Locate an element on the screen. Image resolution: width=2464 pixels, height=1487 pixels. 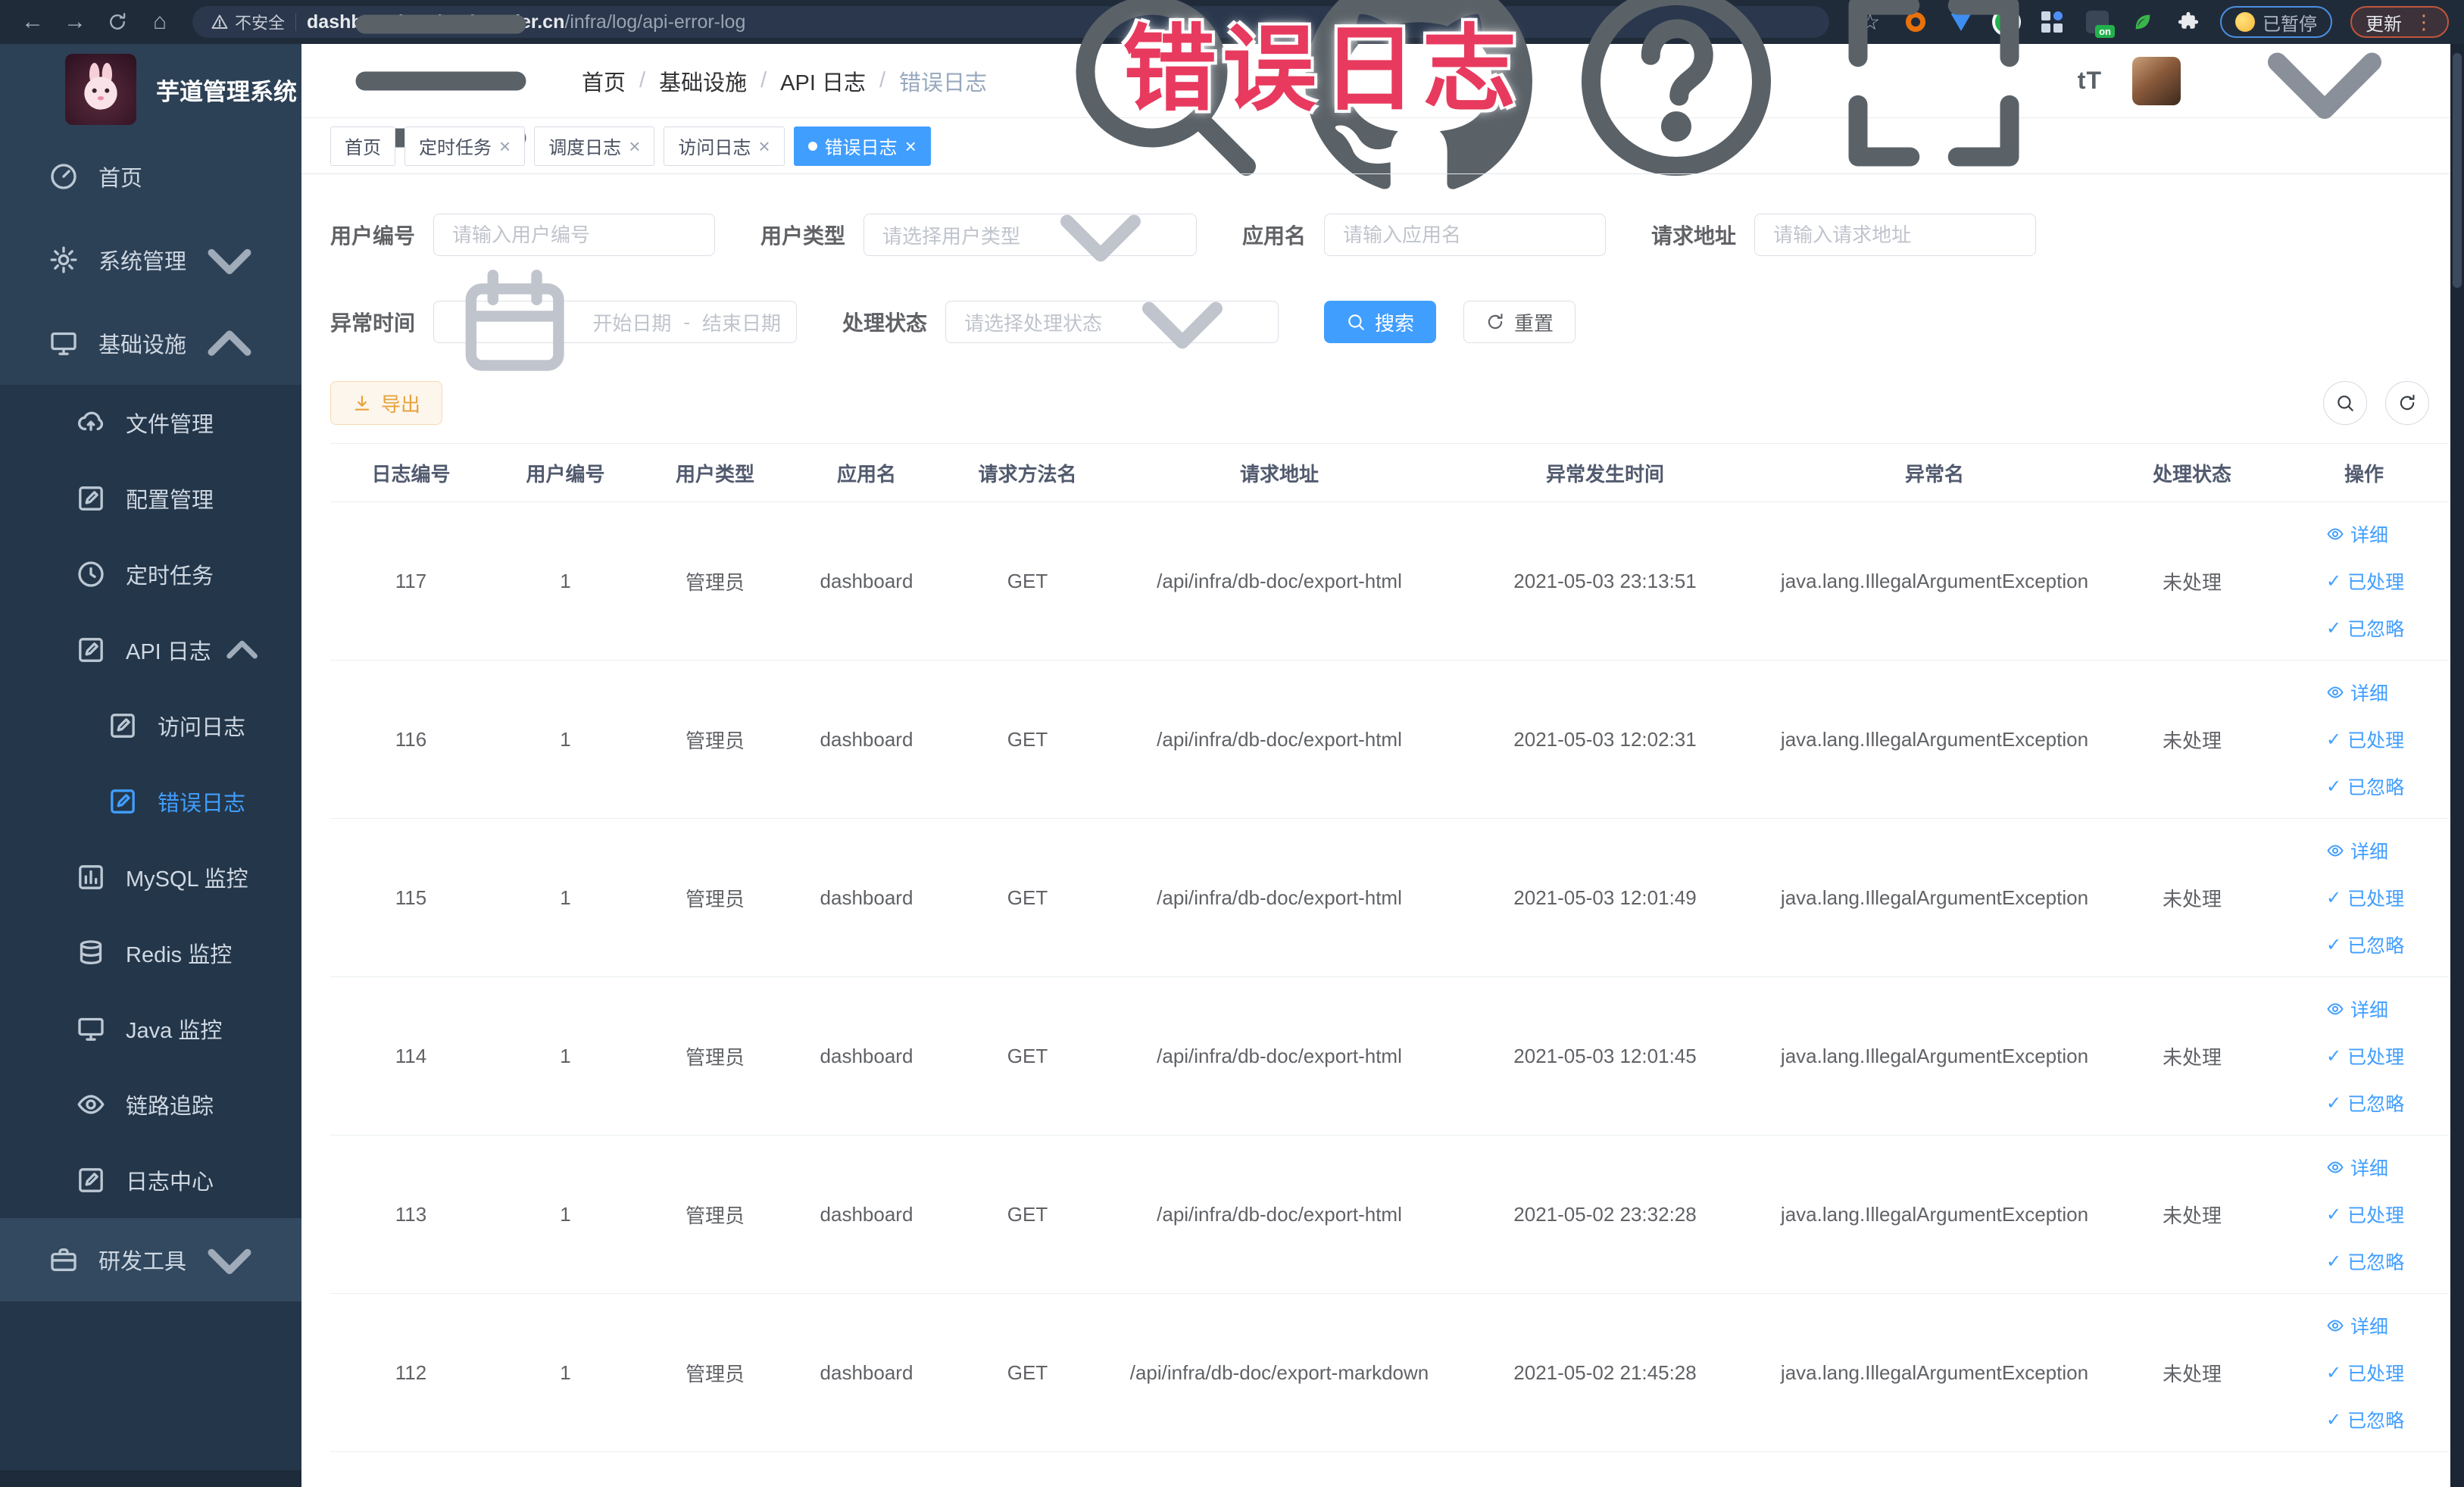
sidebar-item-label: 系统管理 is located at coordinates (142, 262).